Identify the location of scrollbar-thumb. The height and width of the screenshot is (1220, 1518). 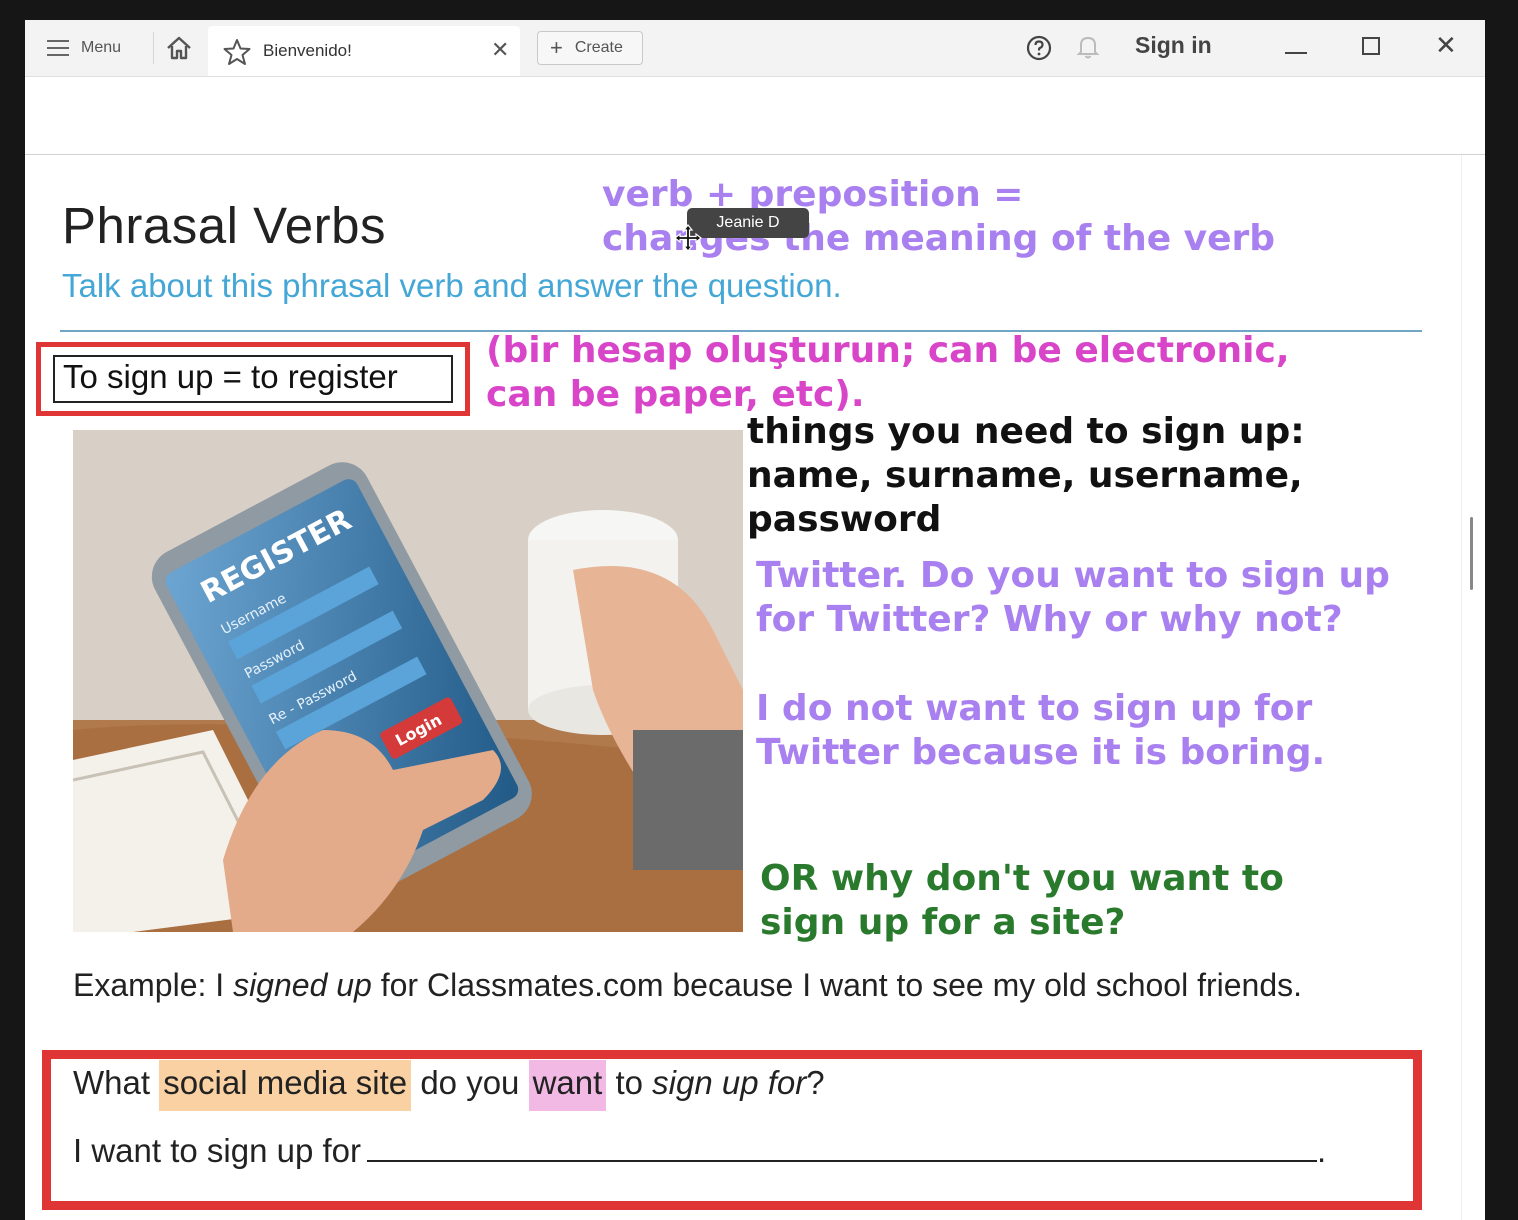
(1471, 553).